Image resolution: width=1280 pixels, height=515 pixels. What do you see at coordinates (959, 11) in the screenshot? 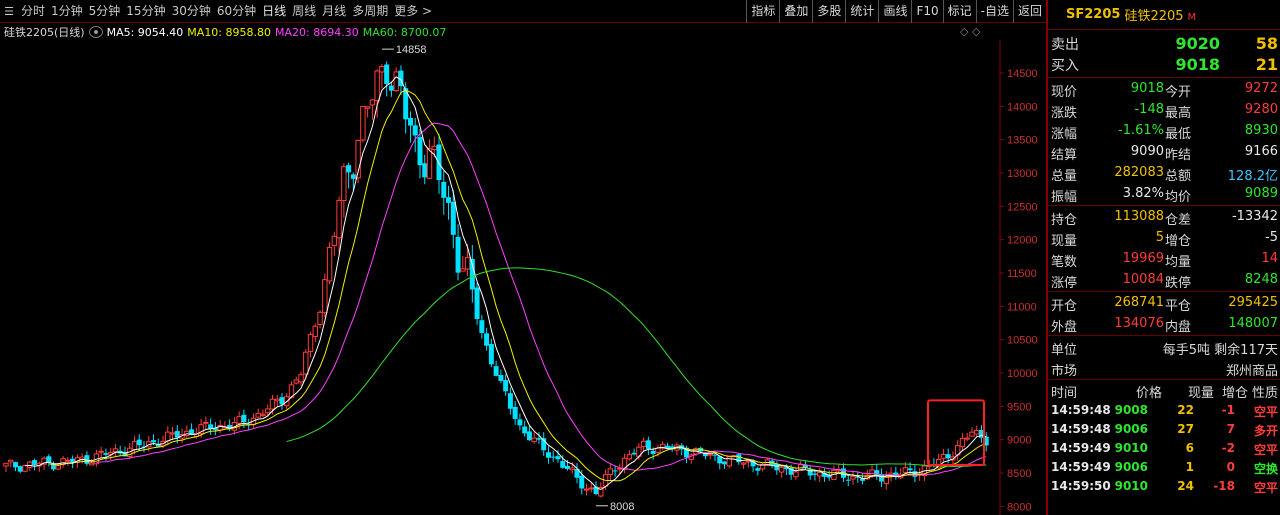
I see `tool-button: 标记` at bounding box center [959, 11].